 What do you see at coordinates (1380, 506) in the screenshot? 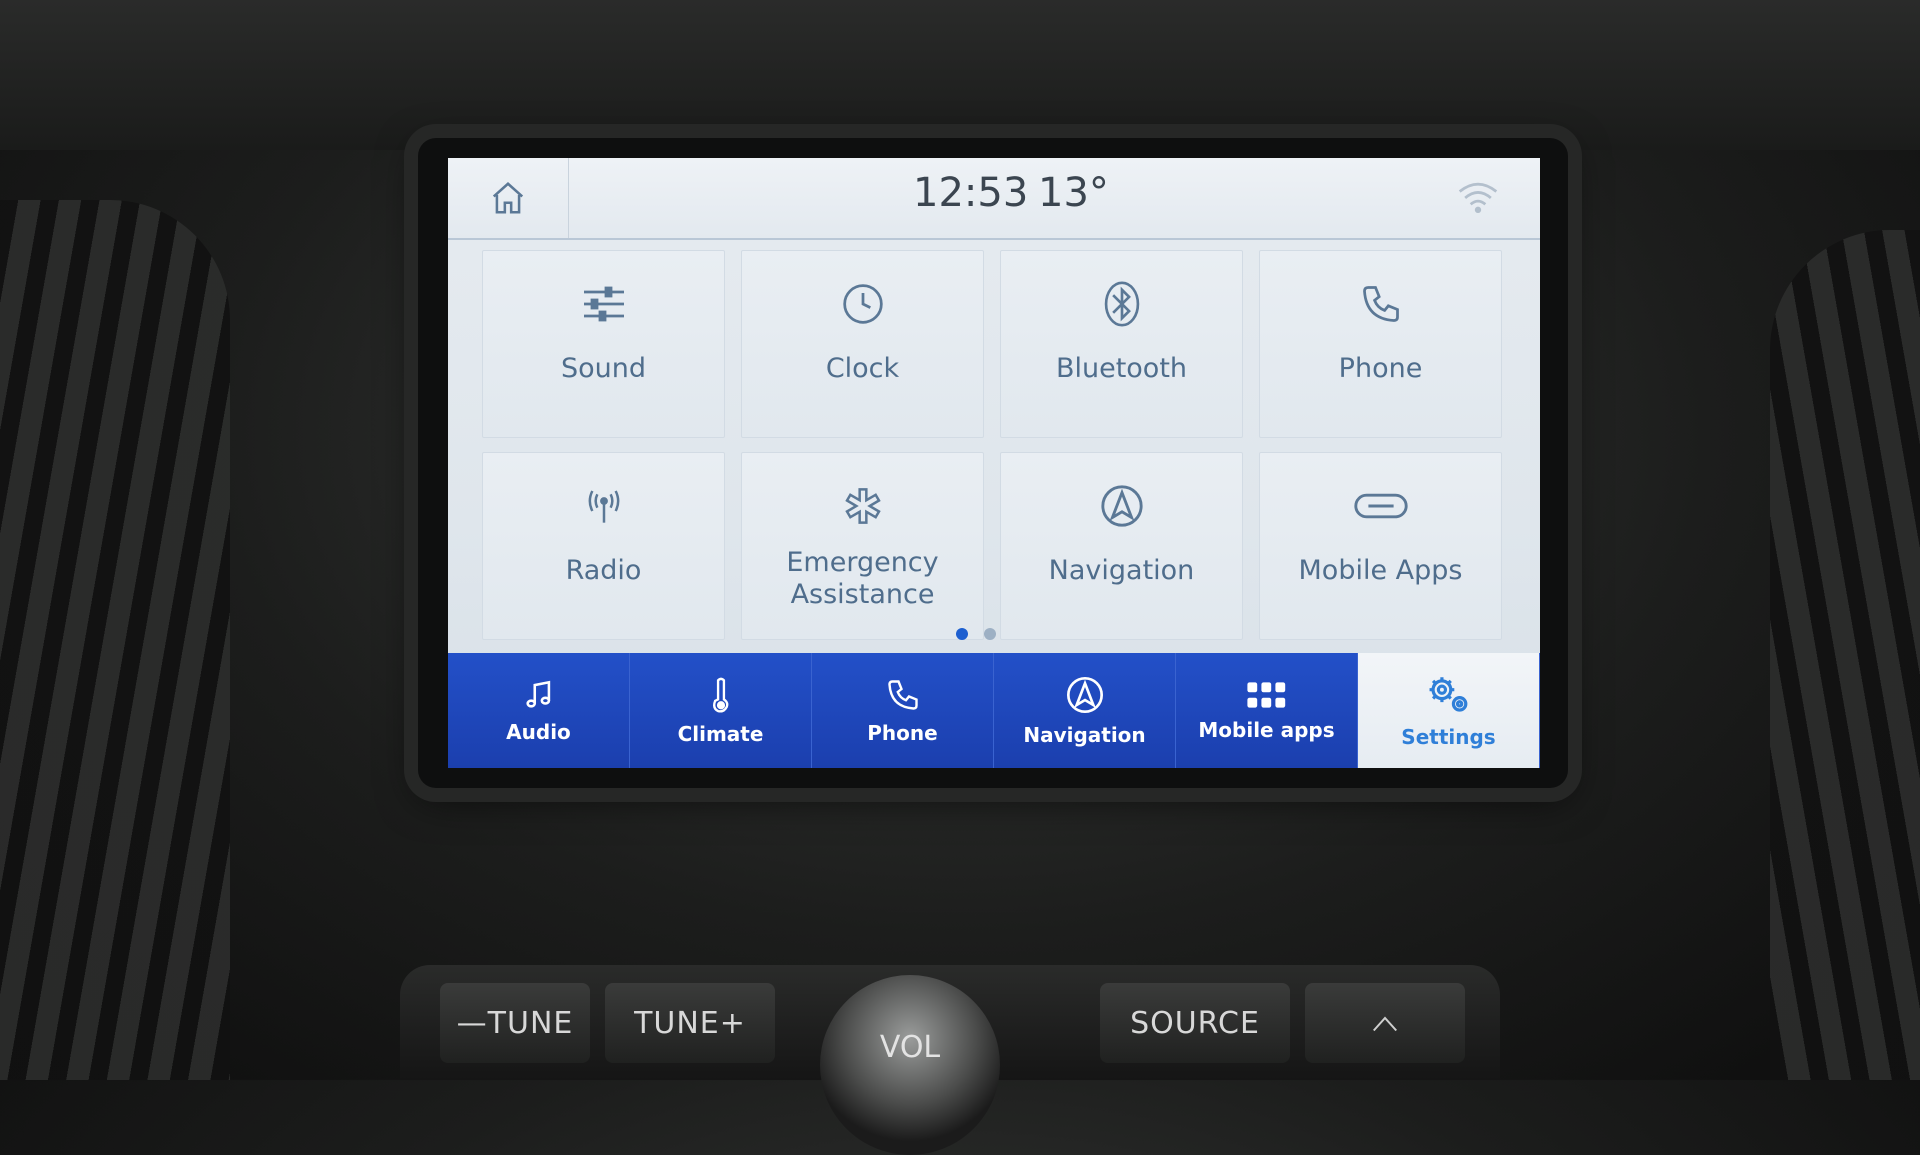
I see `link-icon` at bounding box center [1380, 506].